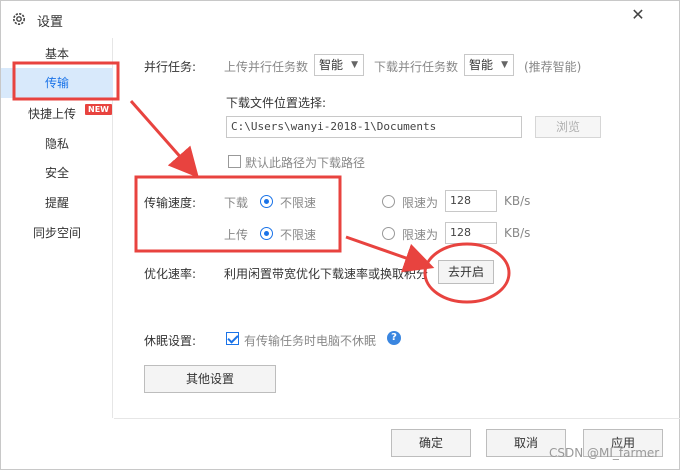 Image resolution: width=680 pixels, height=470 pixels. Describe the element at coordinates (236, 235) in the screenshot. I see `upload-speed-label: 上传` at that location.